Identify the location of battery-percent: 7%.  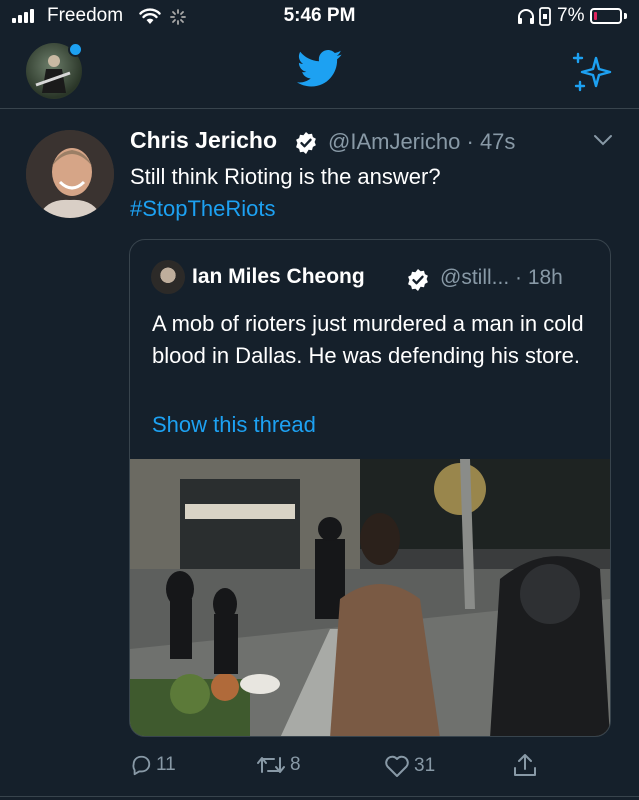
(571, 15).